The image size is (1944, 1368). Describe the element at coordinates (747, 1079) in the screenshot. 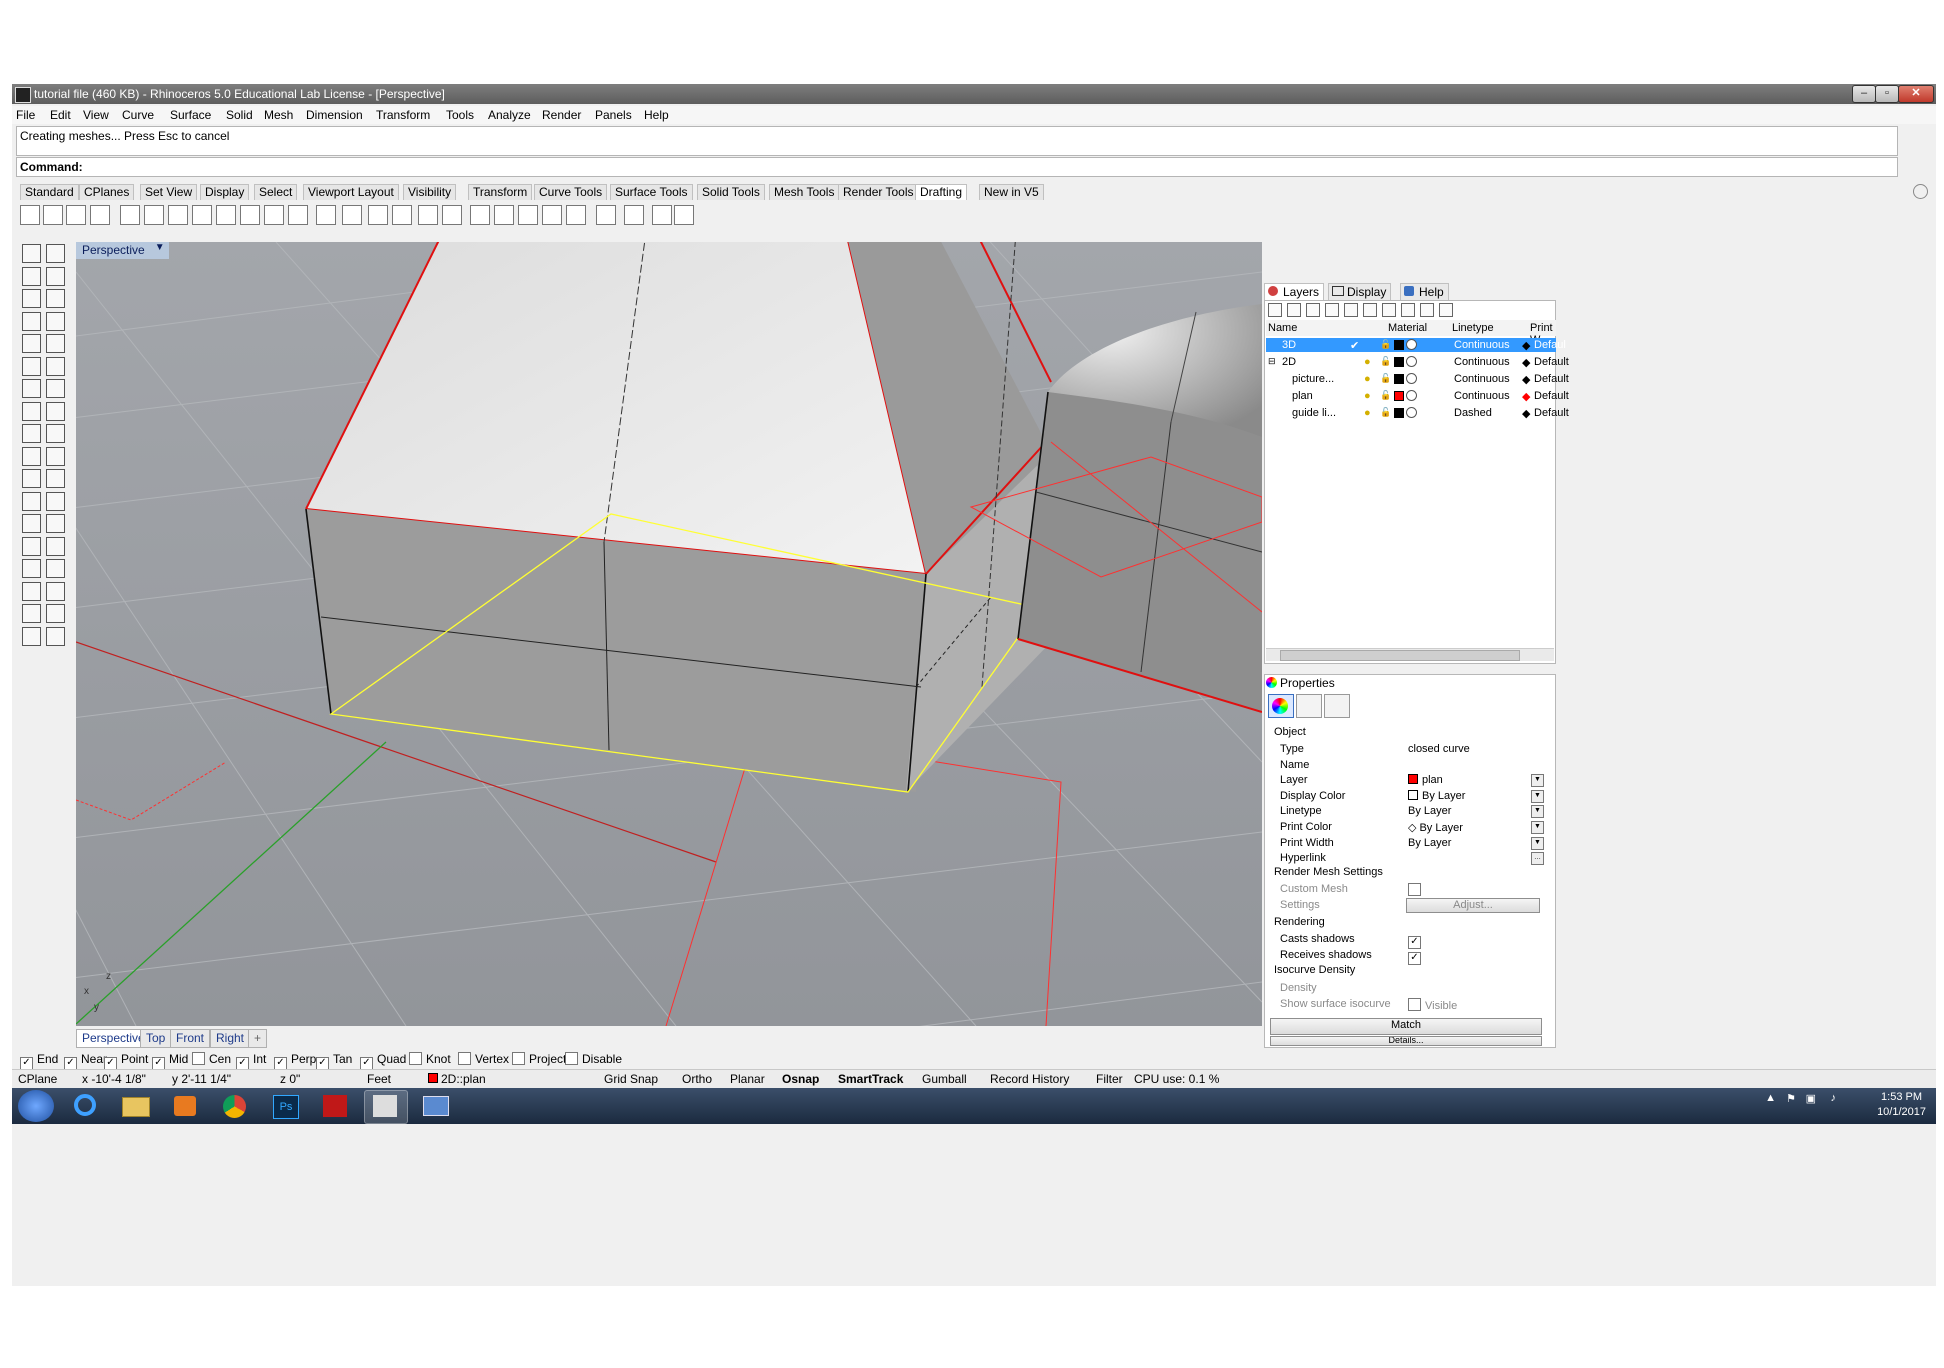

I see `toggle-planar: Planar` at that location.